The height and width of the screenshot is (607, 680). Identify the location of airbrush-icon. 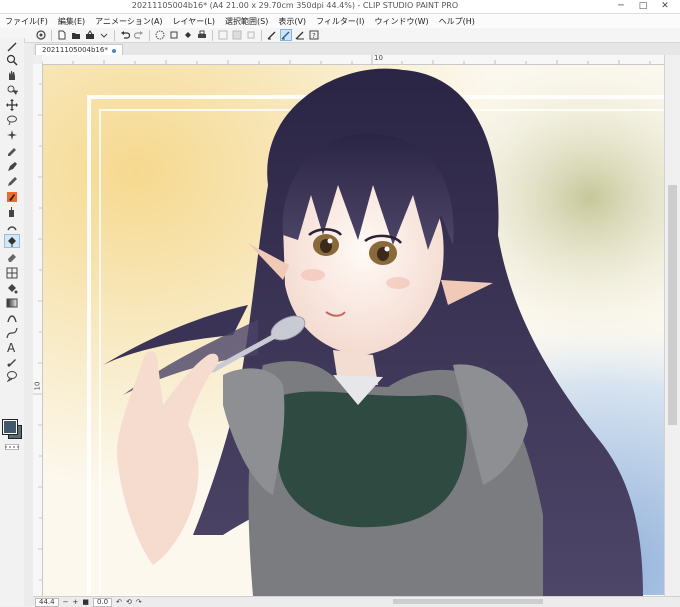
(12, 212).